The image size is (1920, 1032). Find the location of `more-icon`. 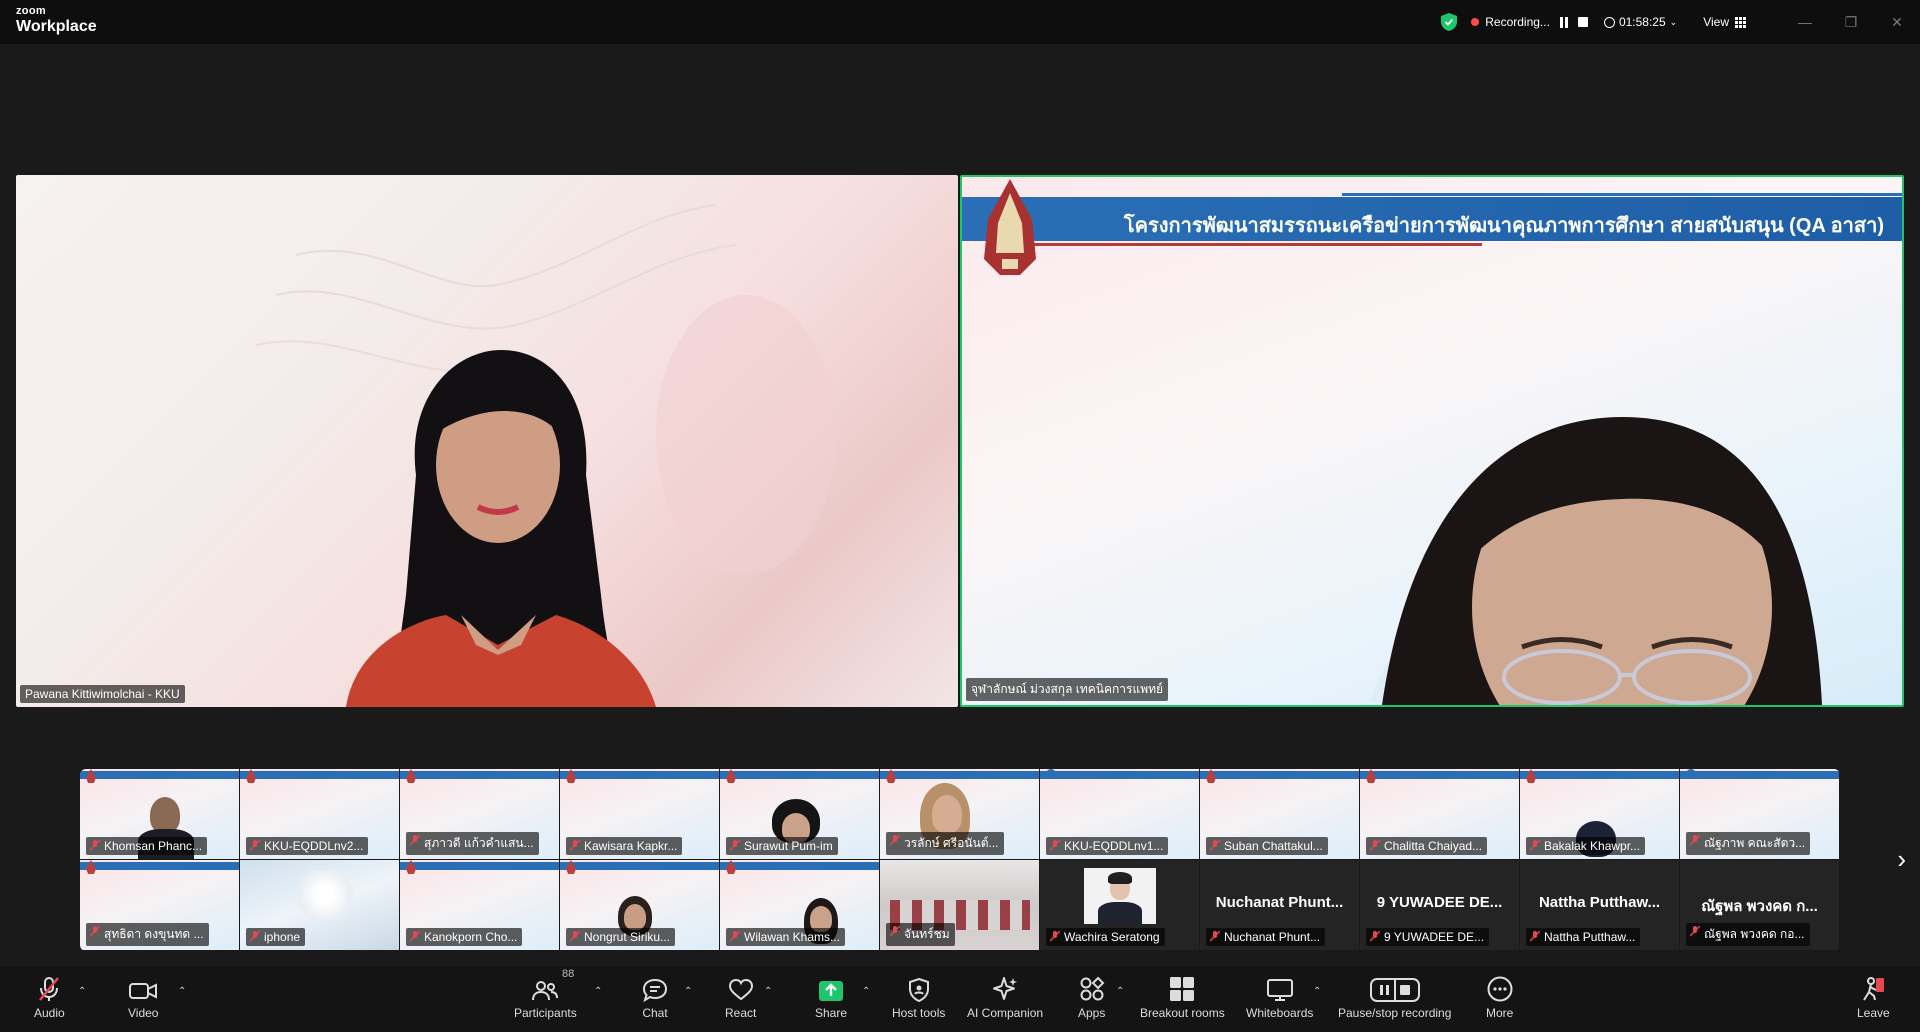

more-icon is located at coordinates (1500, 989).